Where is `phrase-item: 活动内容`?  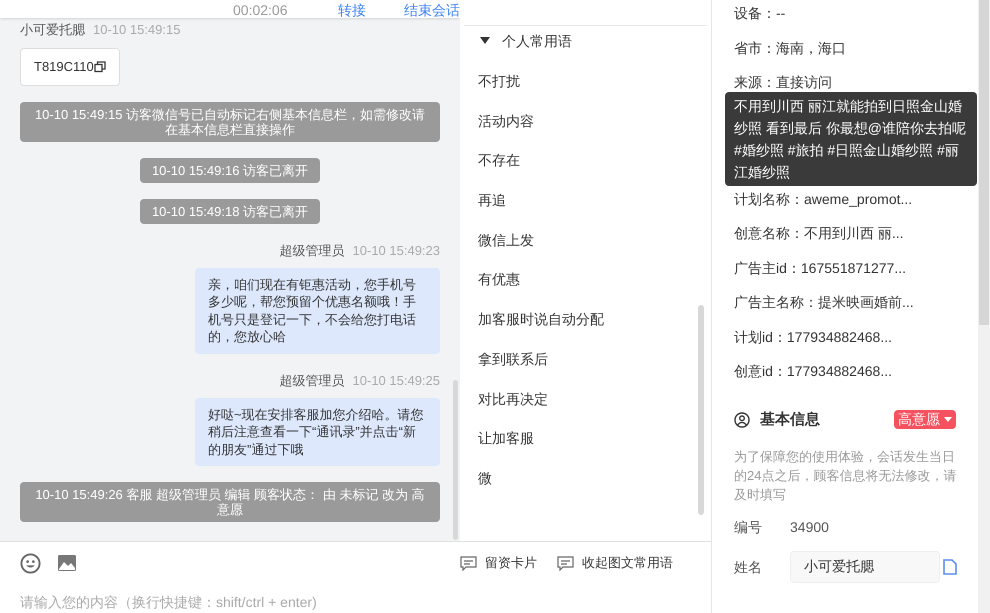
phrase-item: 活动内容 is located at coordinates (506, 122).